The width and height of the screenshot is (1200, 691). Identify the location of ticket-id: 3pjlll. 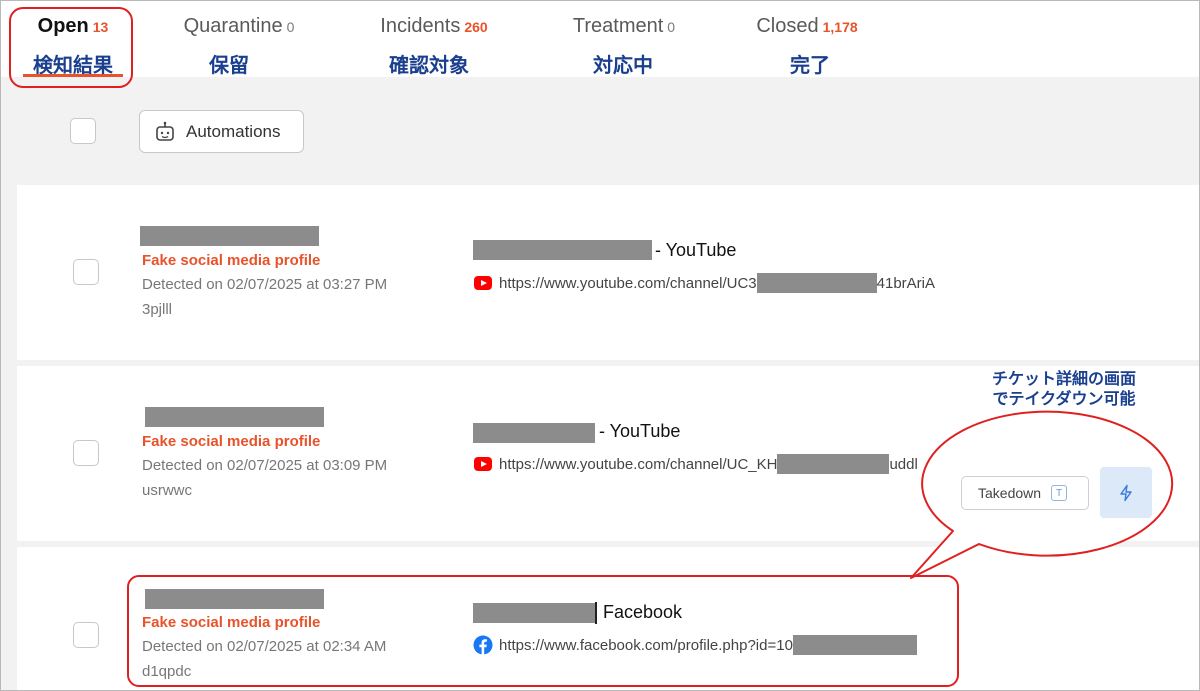
(157, 309).